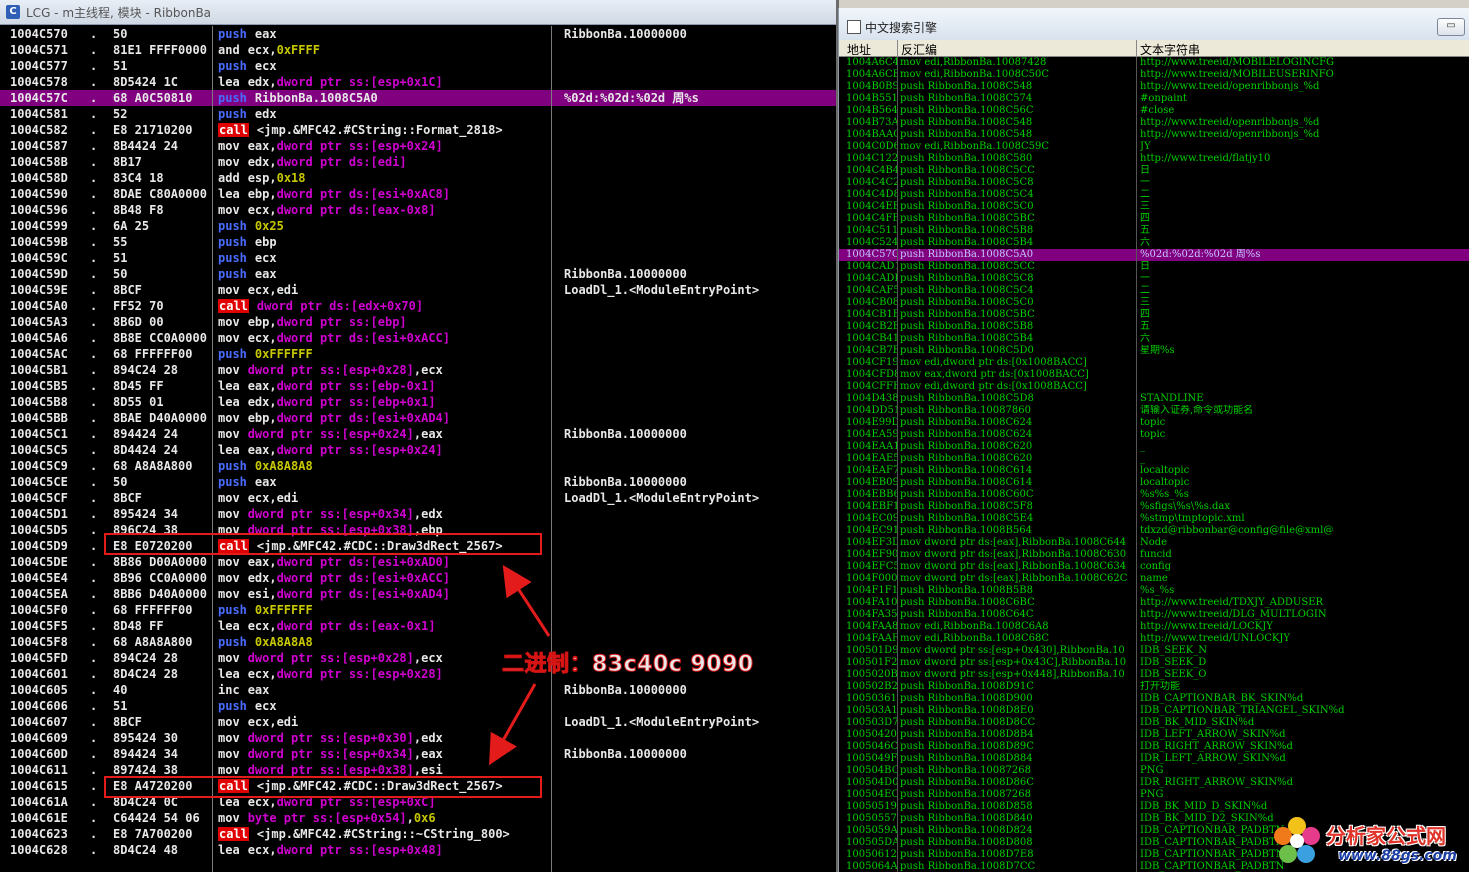 Image resolution: width=1469 pixels, height=872 pixels. Describe the element at coordinates (1154, 351) in the screenshot. I see `string-result-row: 1004CB7B push RibbonBa.1008C5D0 星期%s` at that location.